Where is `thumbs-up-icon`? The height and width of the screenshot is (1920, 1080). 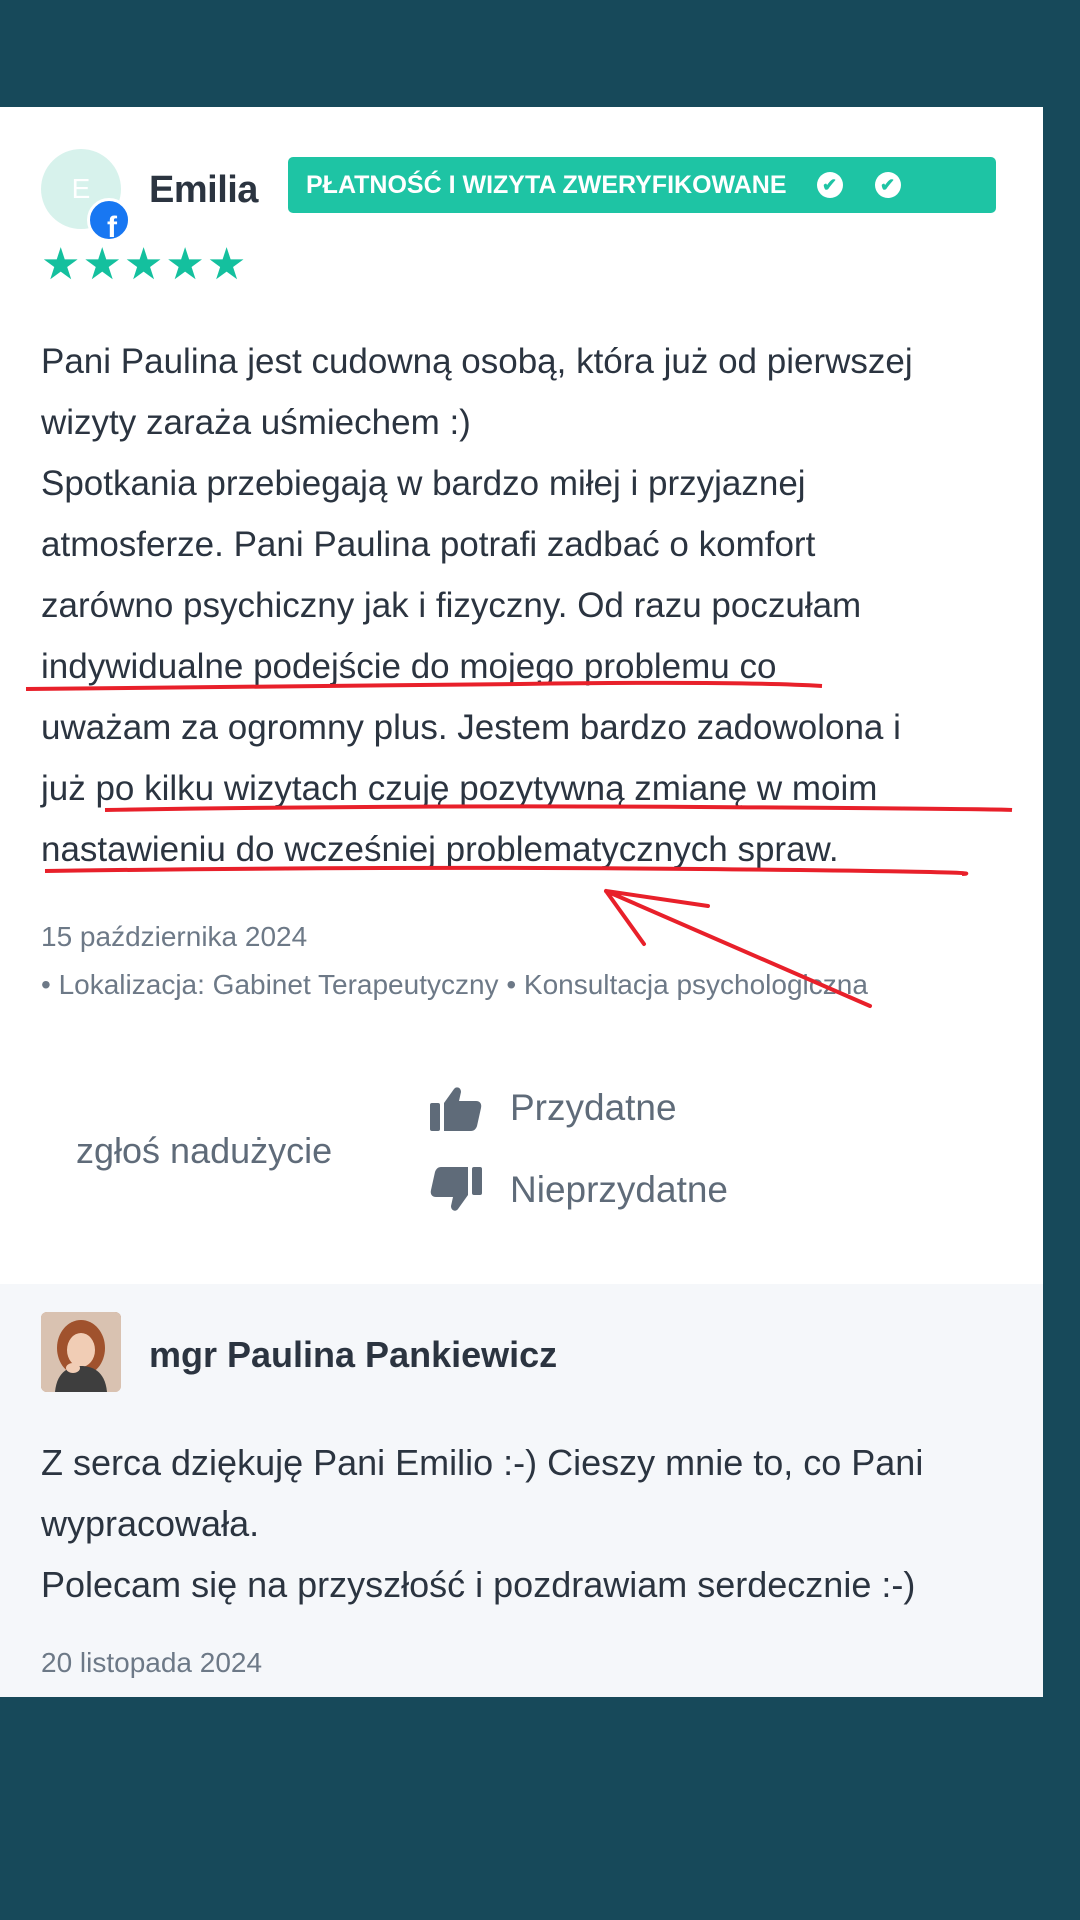
thumbs-up-icon is located at coordinates (456, 1109).